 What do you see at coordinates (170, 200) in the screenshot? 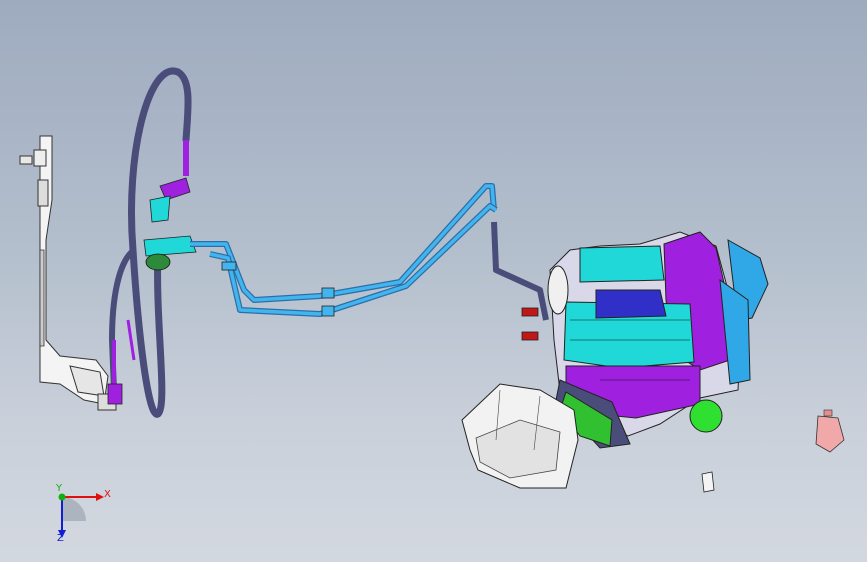
I see `hose-connector-upper` at bounding box center [170, 200].